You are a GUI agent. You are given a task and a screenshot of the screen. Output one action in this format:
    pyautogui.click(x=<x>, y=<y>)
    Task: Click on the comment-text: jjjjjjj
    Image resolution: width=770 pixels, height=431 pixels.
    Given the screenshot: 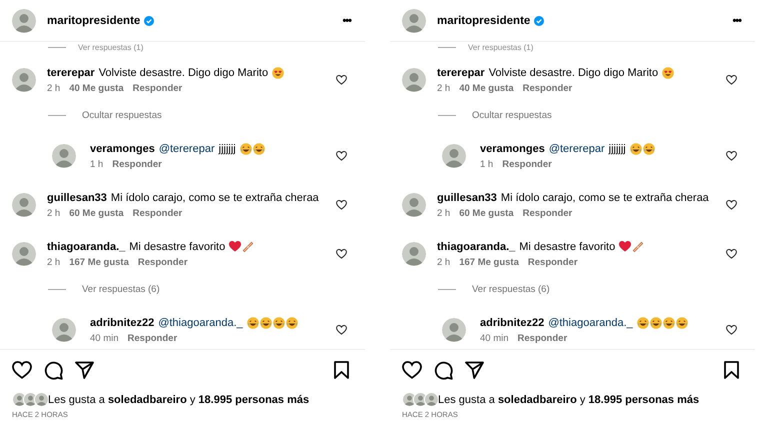 What is the action you would take?
    pyautogui.click(x=617, y=148)
    